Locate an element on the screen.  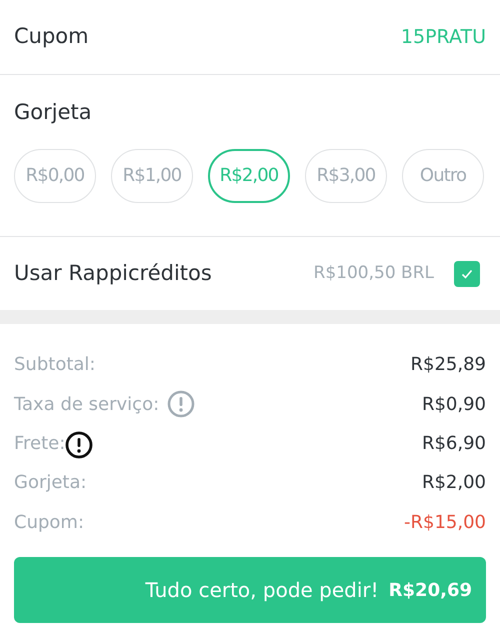
coupon-label: Cupom is located at coordinates (51, 36).